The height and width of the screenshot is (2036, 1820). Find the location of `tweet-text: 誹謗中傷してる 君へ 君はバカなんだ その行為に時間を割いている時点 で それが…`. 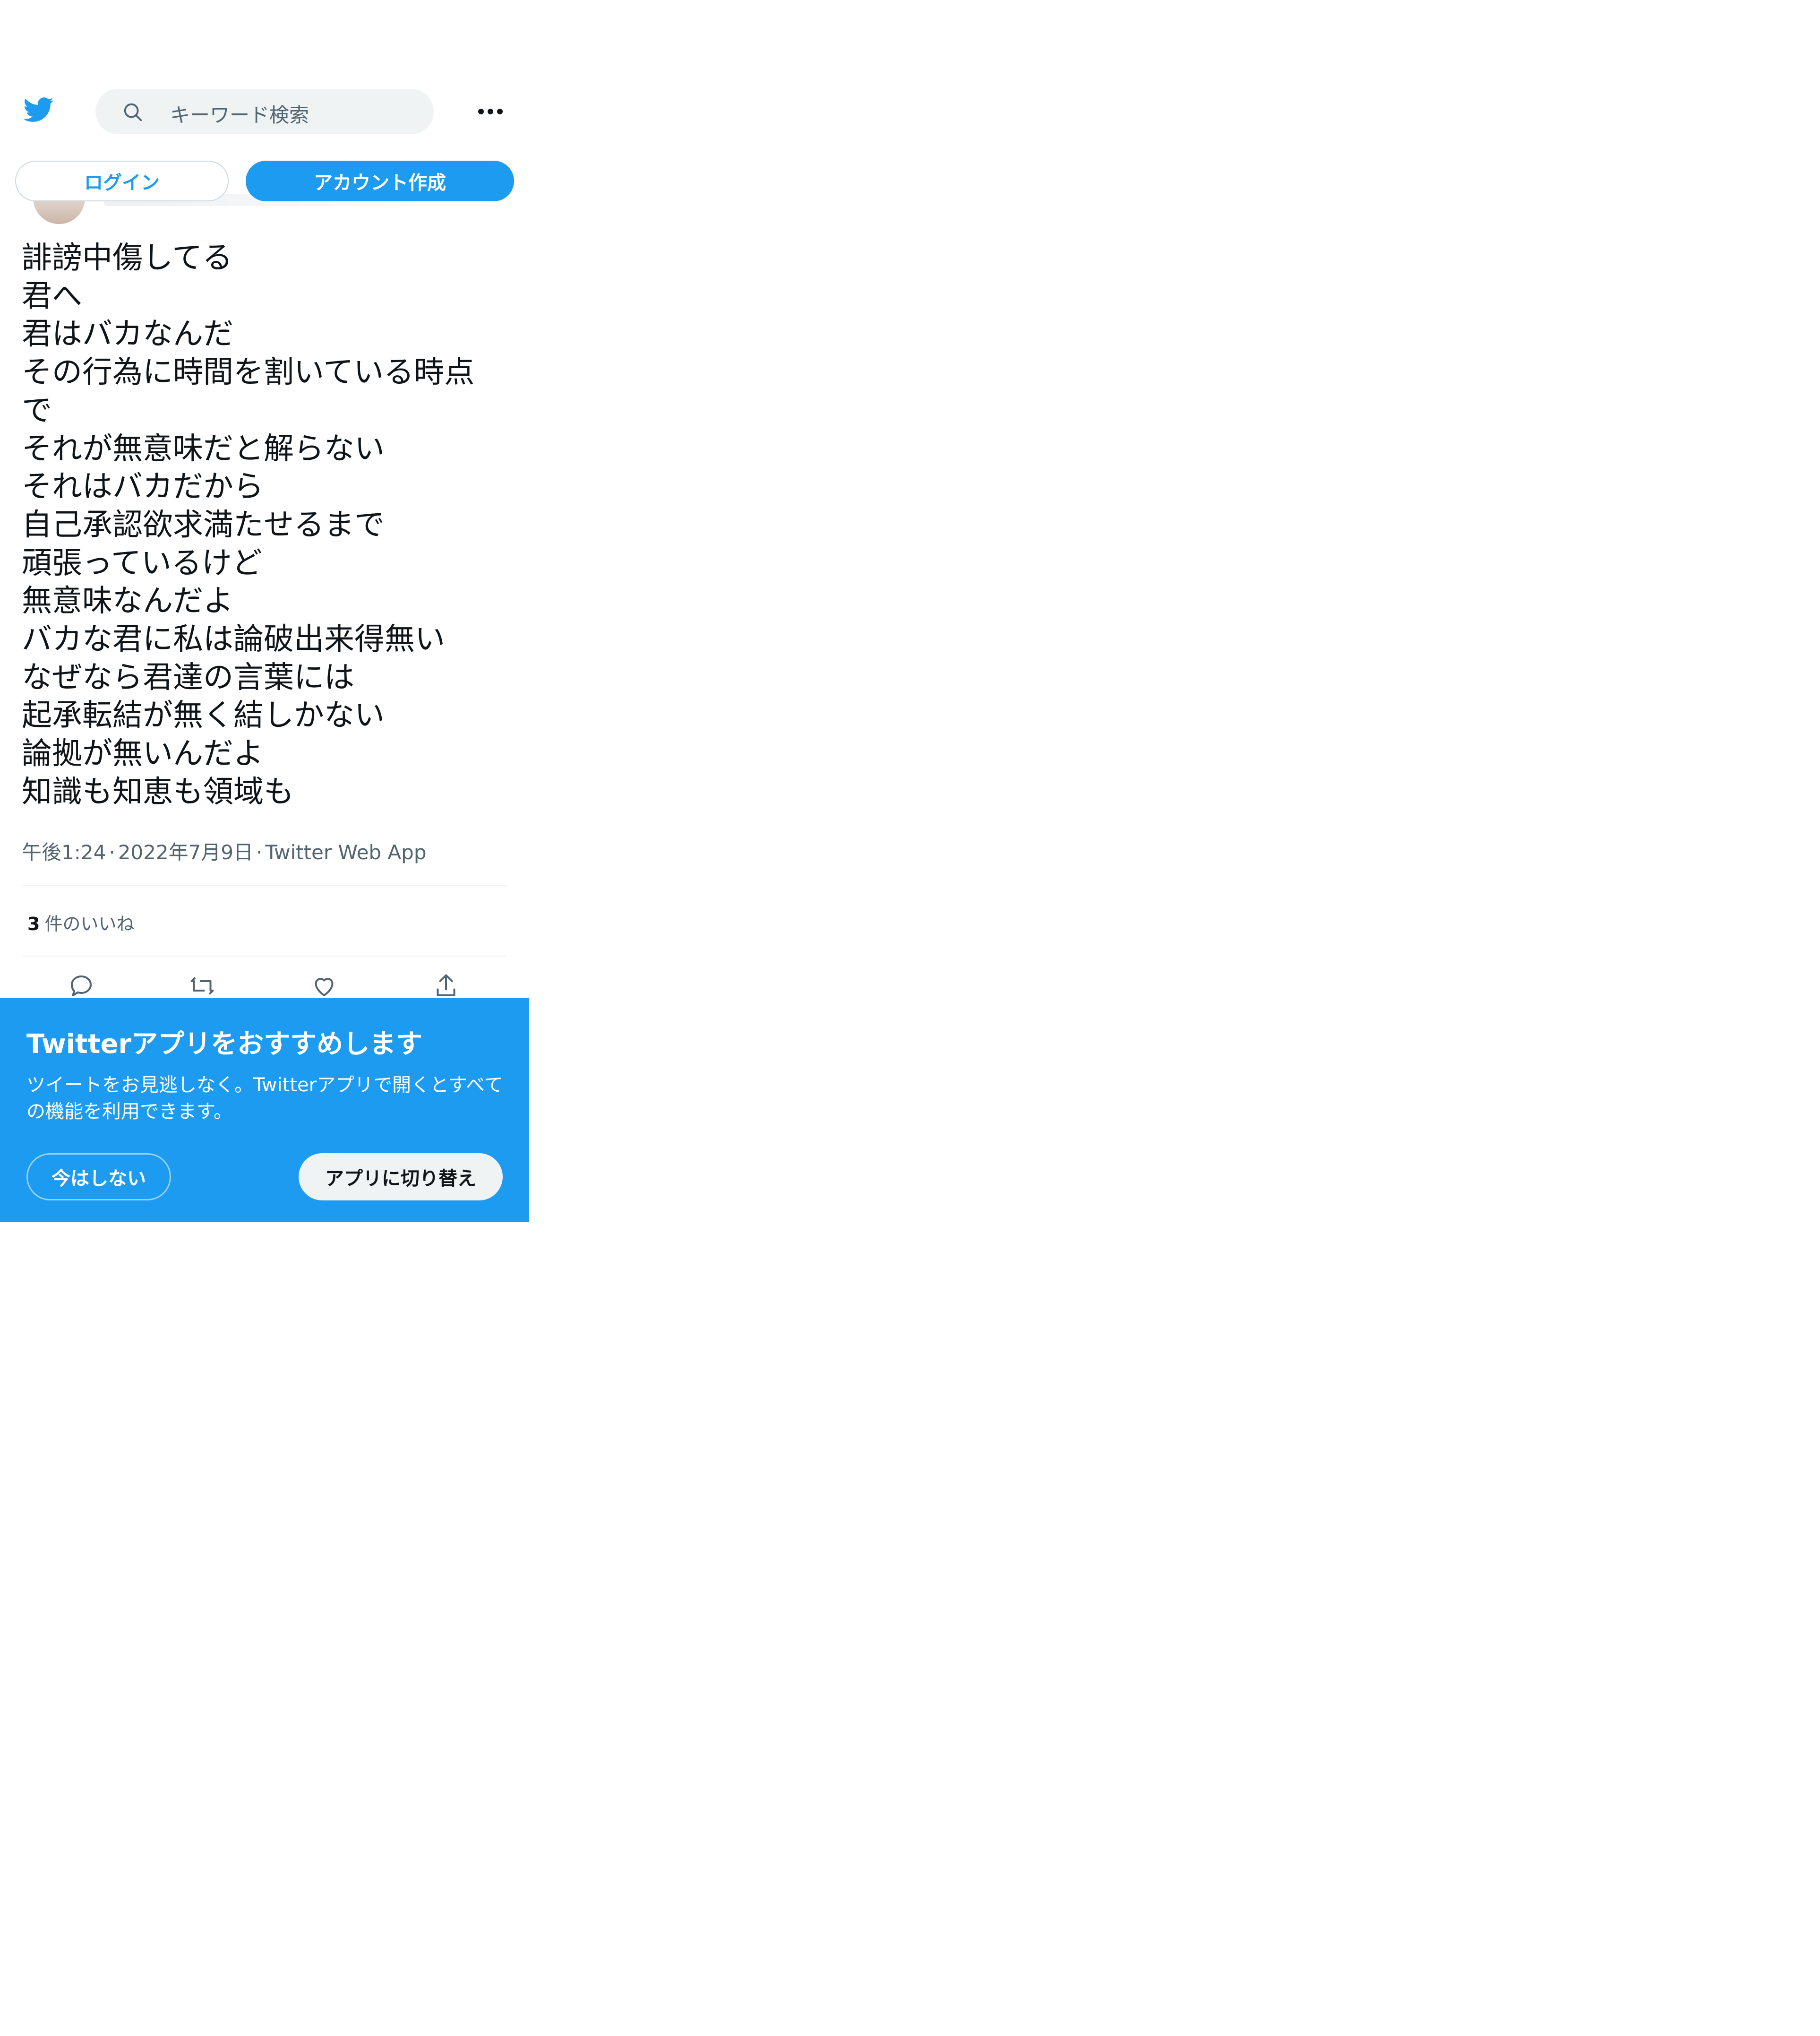

tweet-text: 誹謗中傷してる 君へ 君はバカなんだ その行為に時間を割いている時点 で それが… is located at coordinates (263, 525).